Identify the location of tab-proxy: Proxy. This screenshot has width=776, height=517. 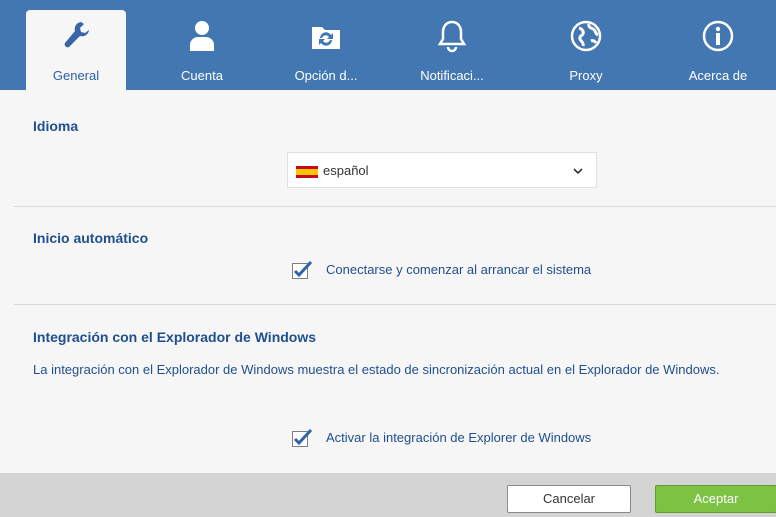
(586, 50).